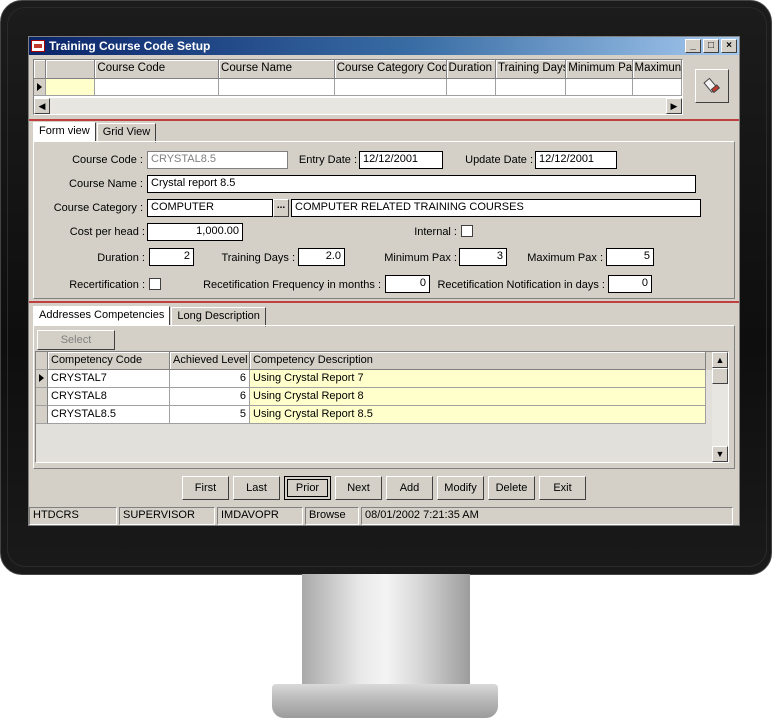 This screenshot has width=772, height=718. I want to click on window-title: Training Course Code Setup, so click(130, 46).